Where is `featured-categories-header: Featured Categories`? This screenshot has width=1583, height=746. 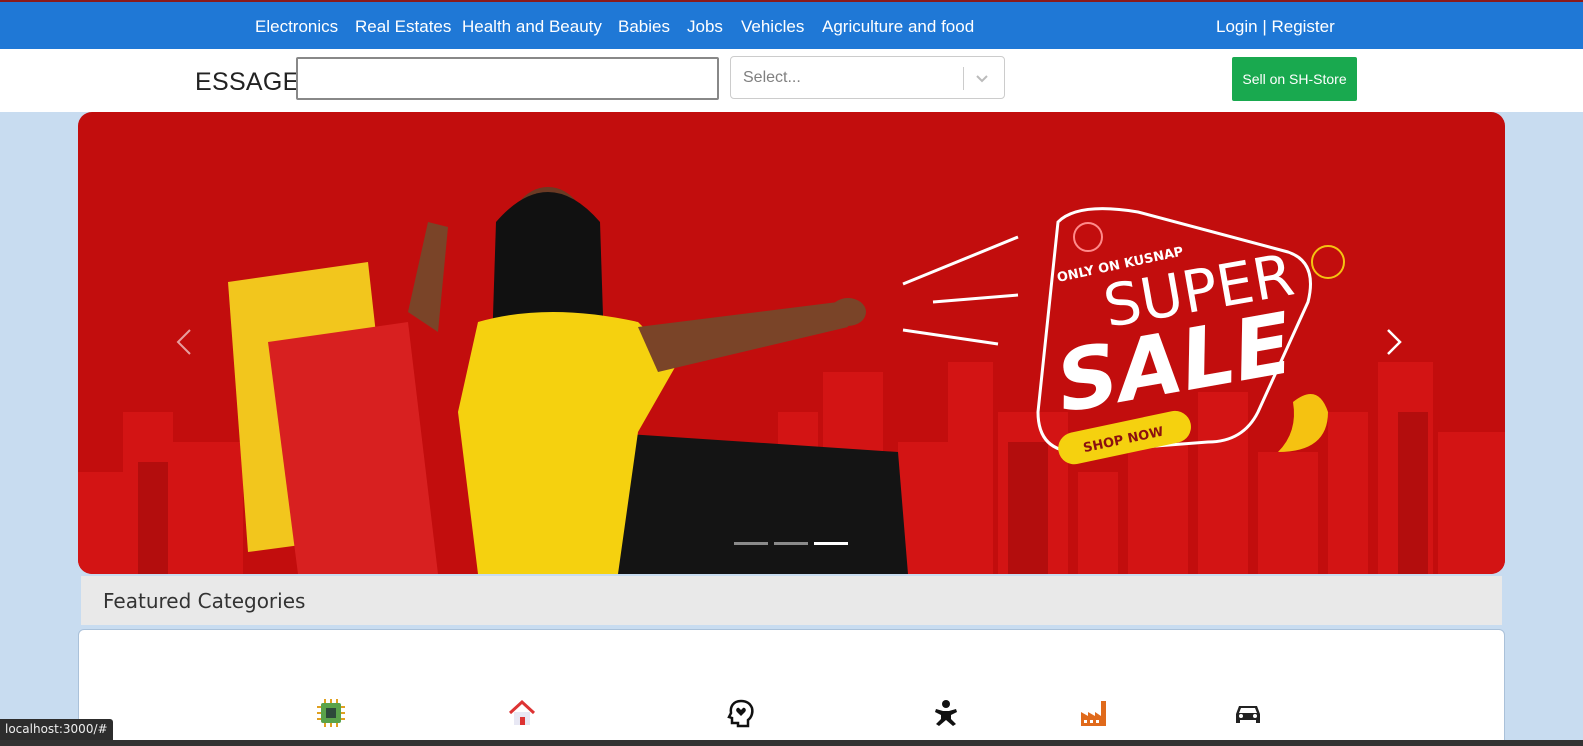 featured-categories-header: Featured Categories is located at coordinates (791, 600).